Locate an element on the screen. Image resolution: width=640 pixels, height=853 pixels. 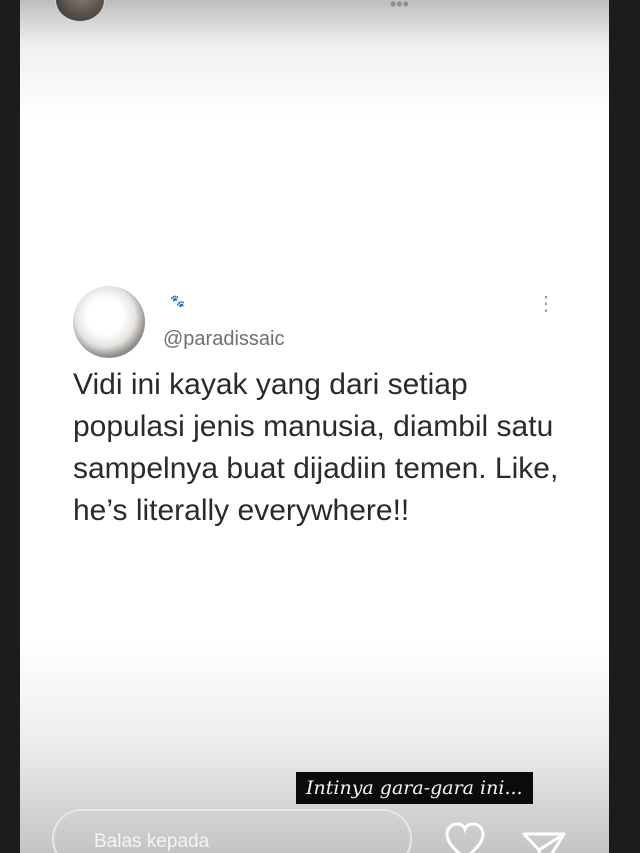
send-icon is located at coordinates (544, 841).